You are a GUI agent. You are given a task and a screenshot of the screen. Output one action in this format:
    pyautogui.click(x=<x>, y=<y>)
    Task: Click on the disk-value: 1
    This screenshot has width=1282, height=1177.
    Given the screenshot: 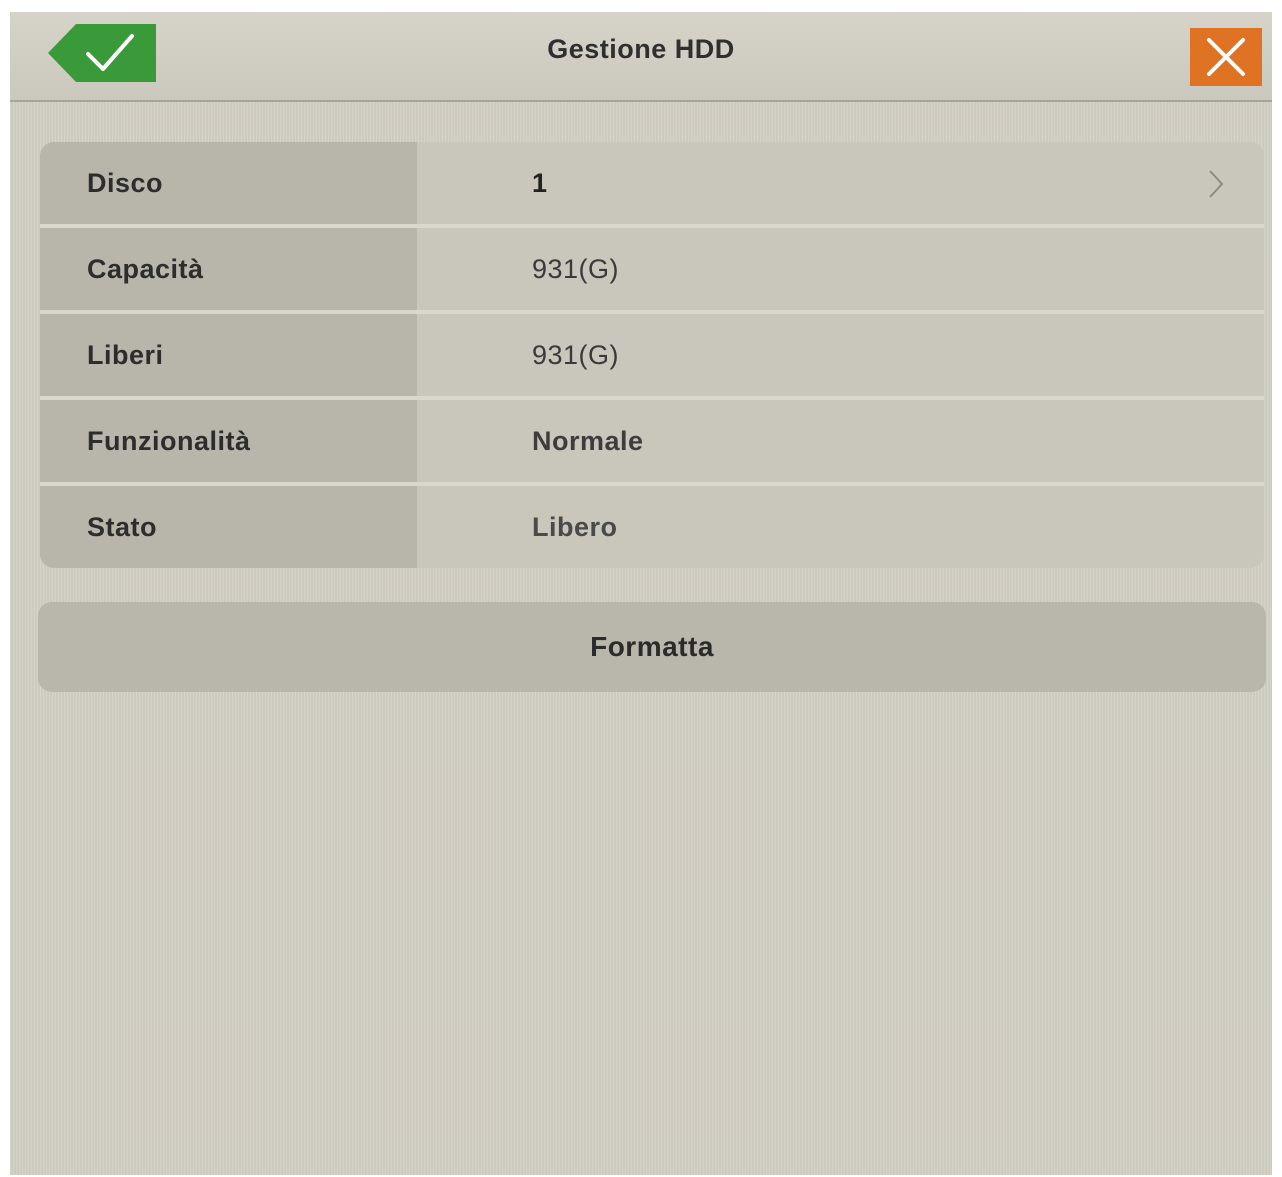 What is the action you would take?
    pyautogui.click(x=840, y=183)
    